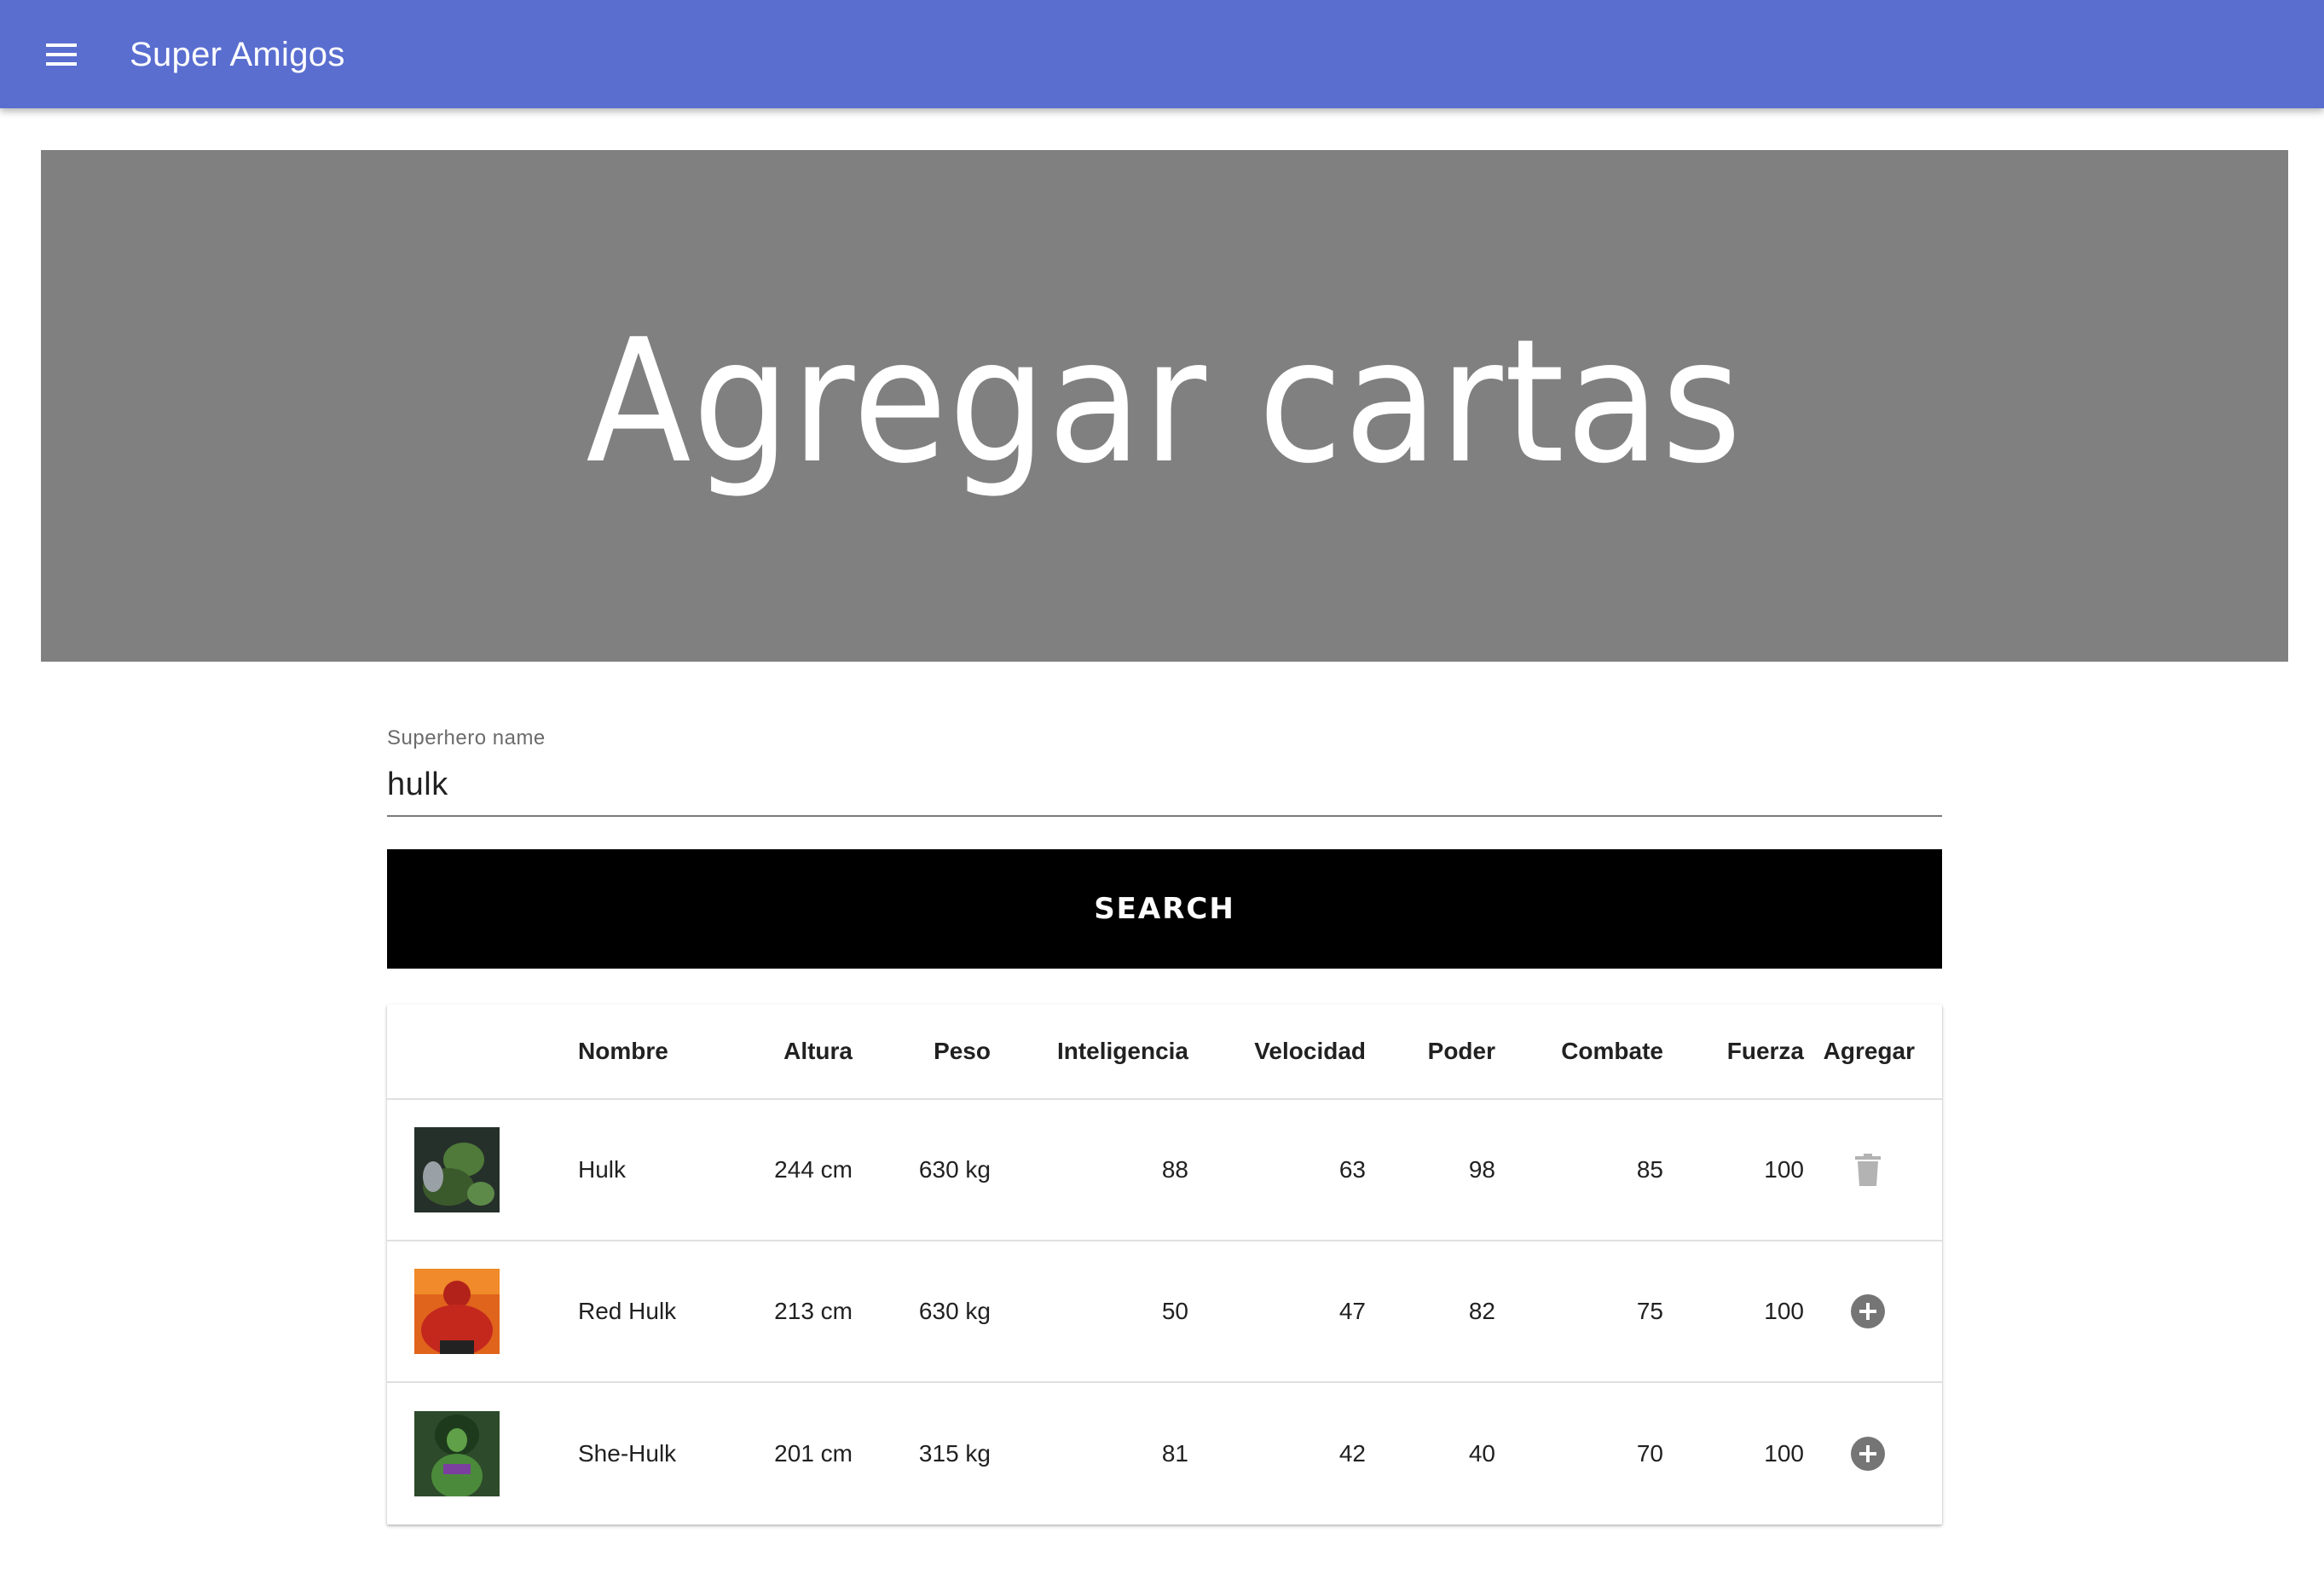 This screenshot has height=1574, width=2324. Describe the element at coordinates (1165, 909) in the screenshot. I see `search-button: SEARCH` at that location.